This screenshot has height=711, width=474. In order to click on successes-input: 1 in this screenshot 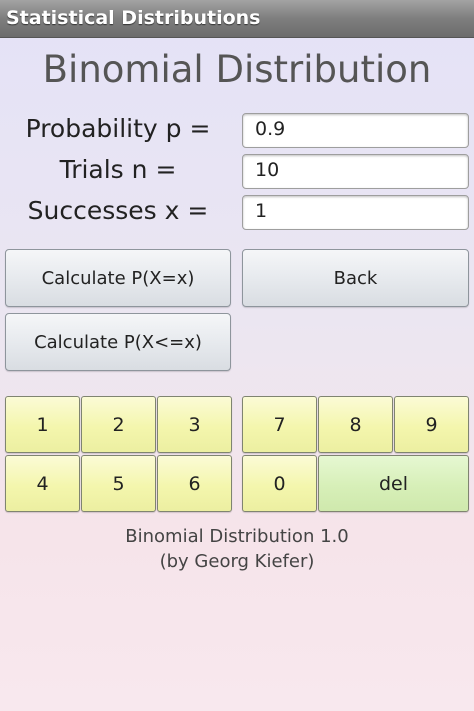, I will do `click(355, 212)`.